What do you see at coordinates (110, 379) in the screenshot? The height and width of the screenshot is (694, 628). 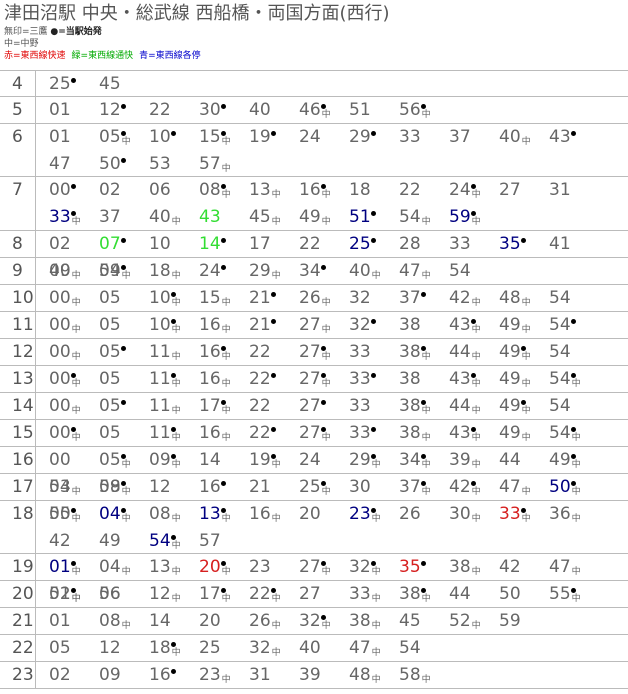 I see `departure-minute: 05` at bounding box center [110, 379].